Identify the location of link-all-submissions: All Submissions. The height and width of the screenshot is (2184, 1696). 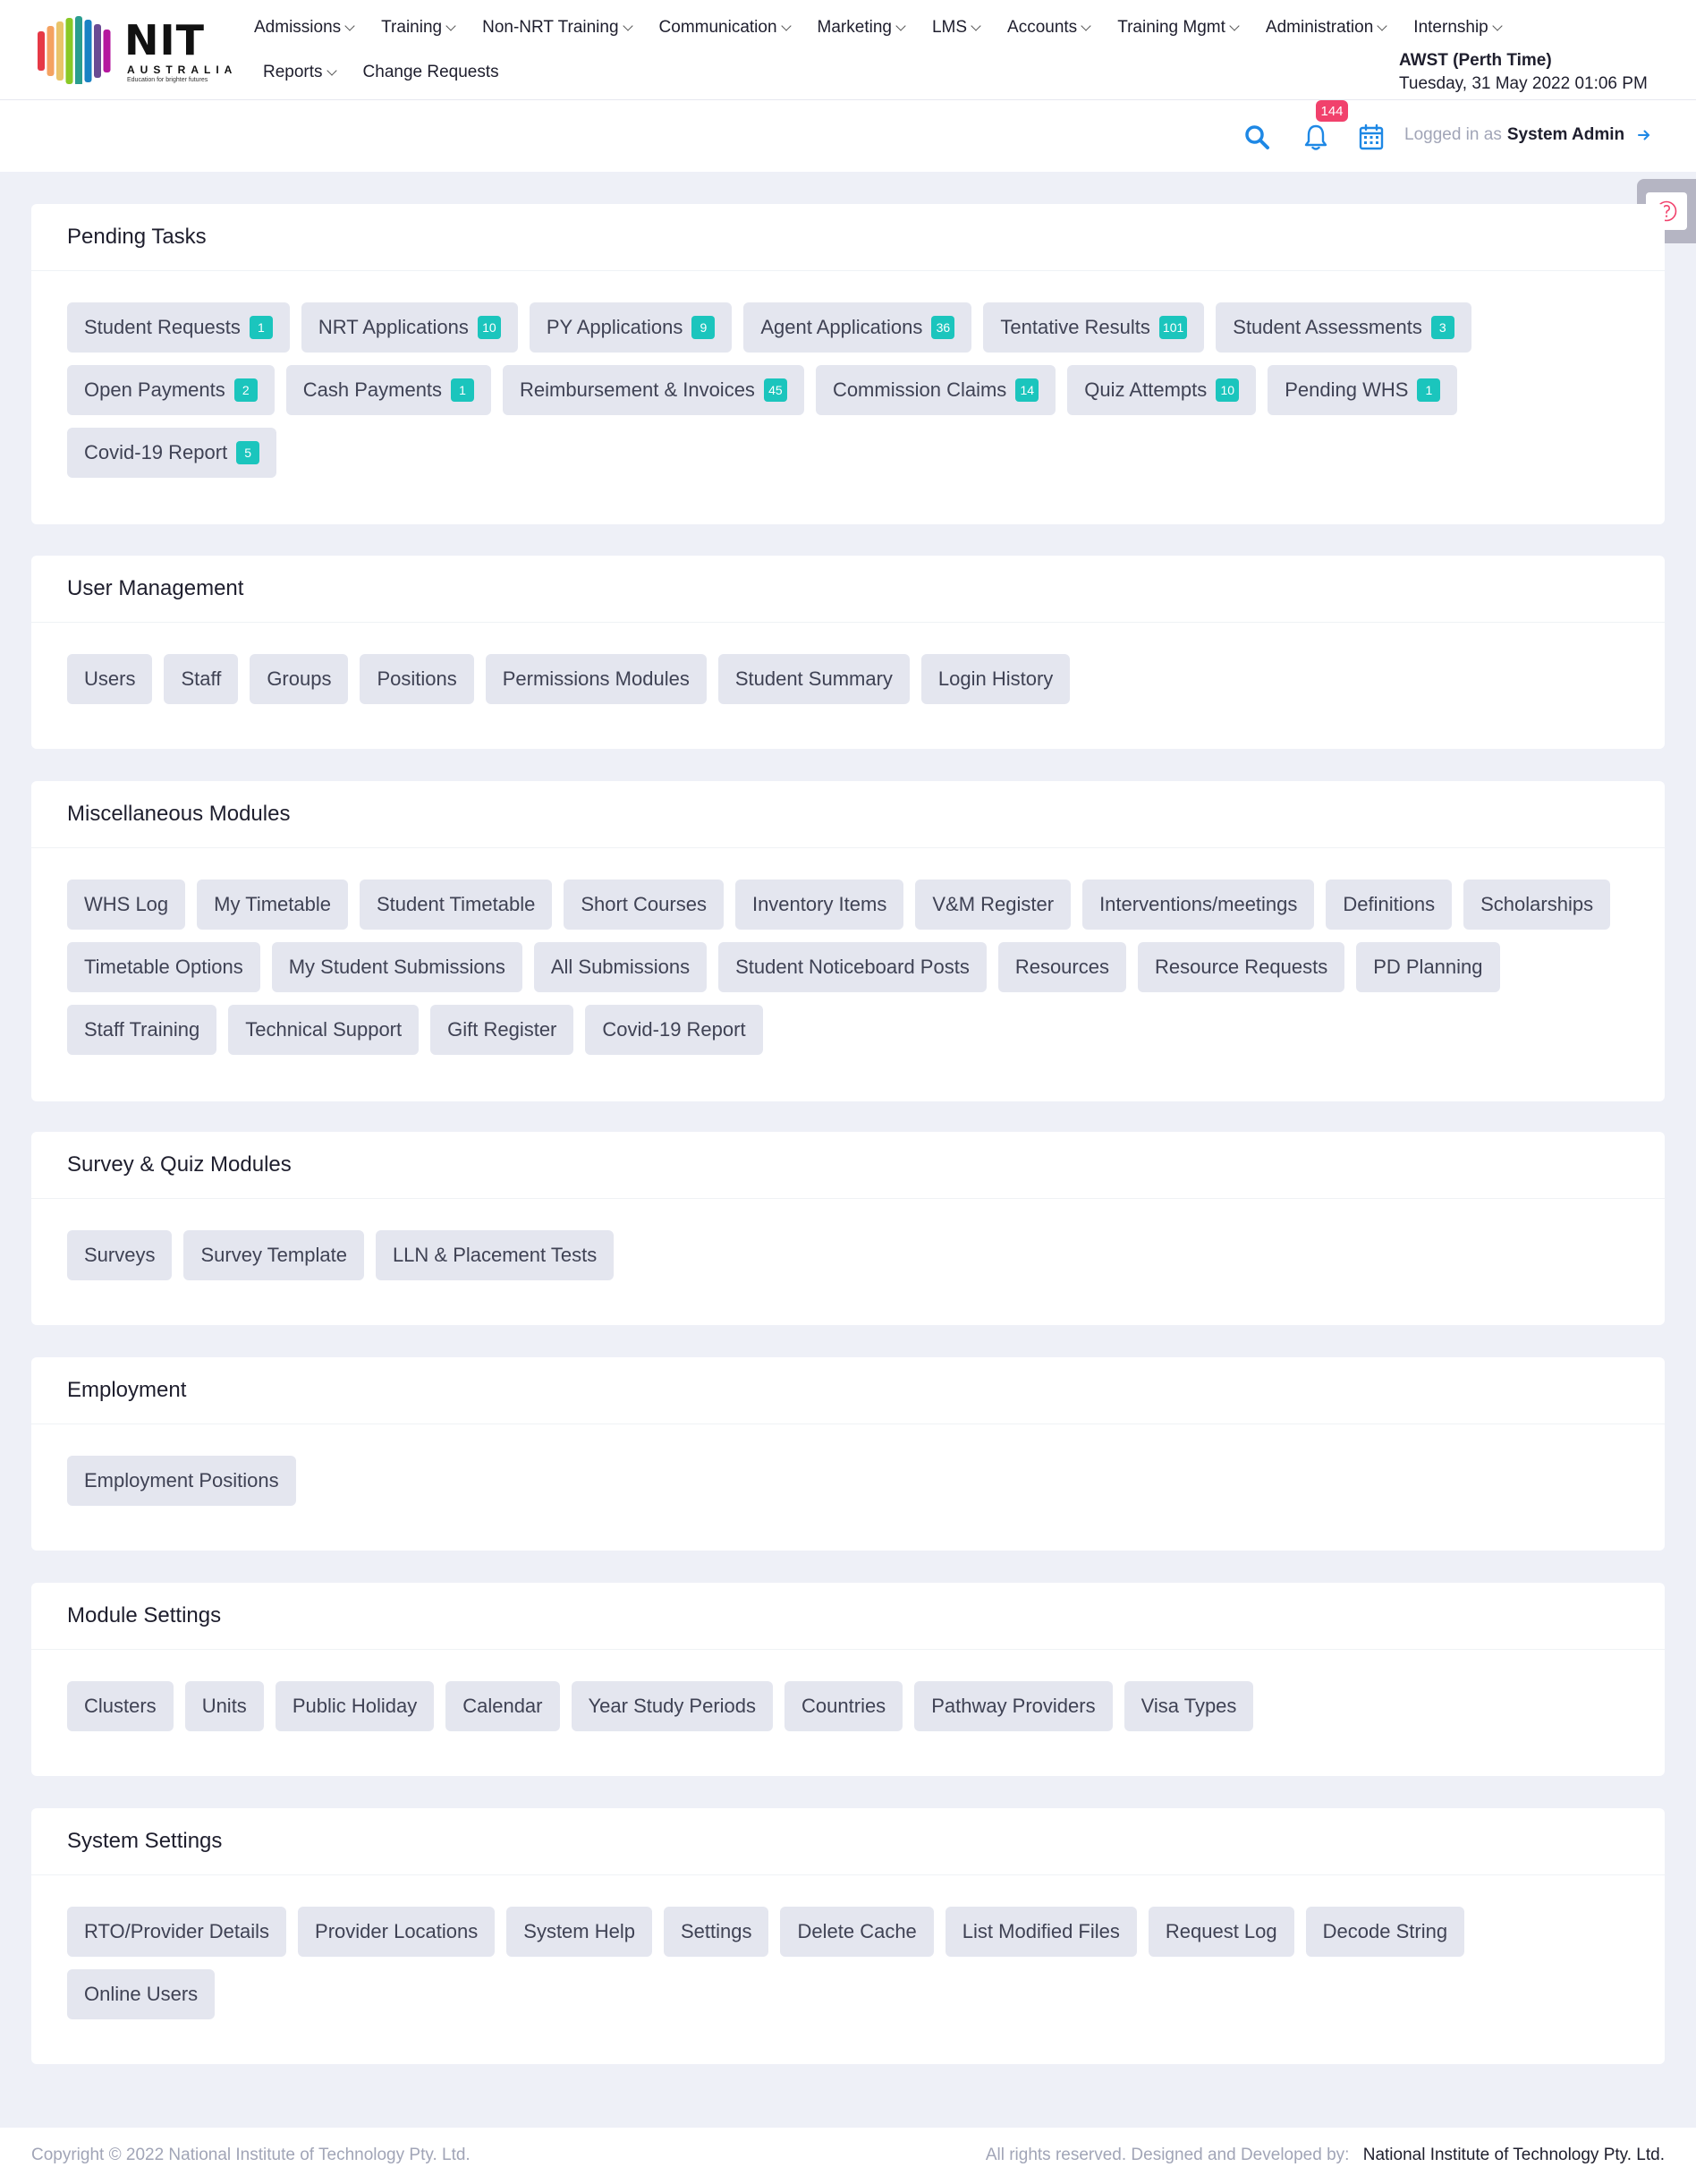
(620, 967).